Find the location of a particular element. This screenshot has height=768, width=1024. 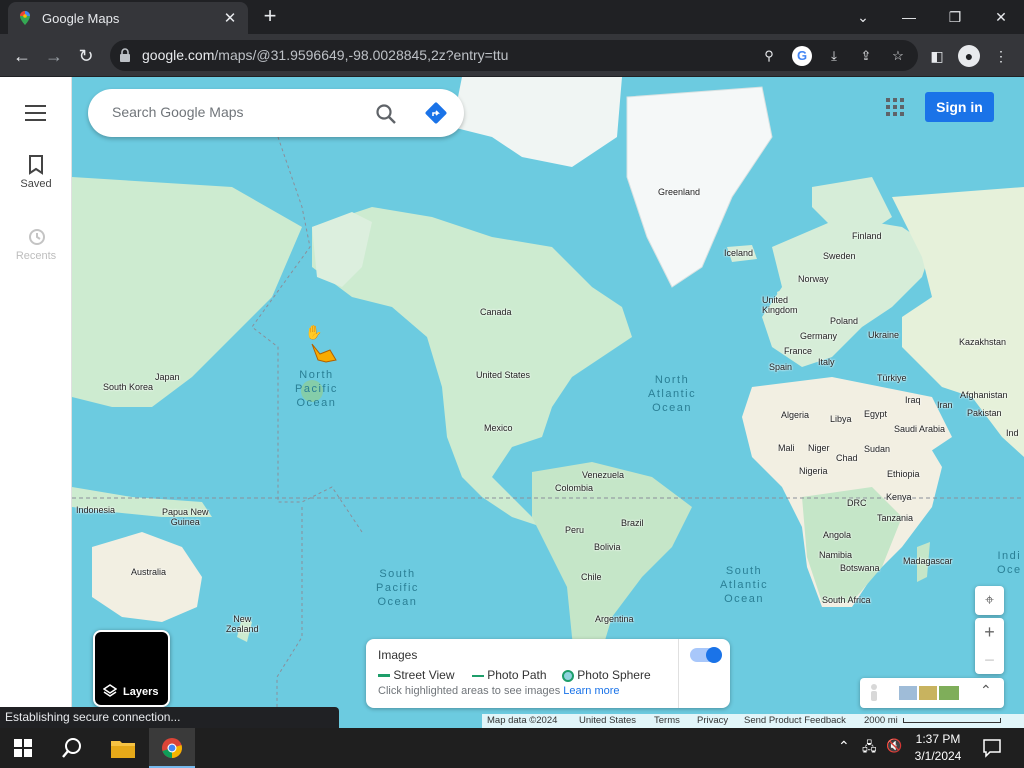

location-pin-icon: ⚲ is located at coordinates (769, 56).